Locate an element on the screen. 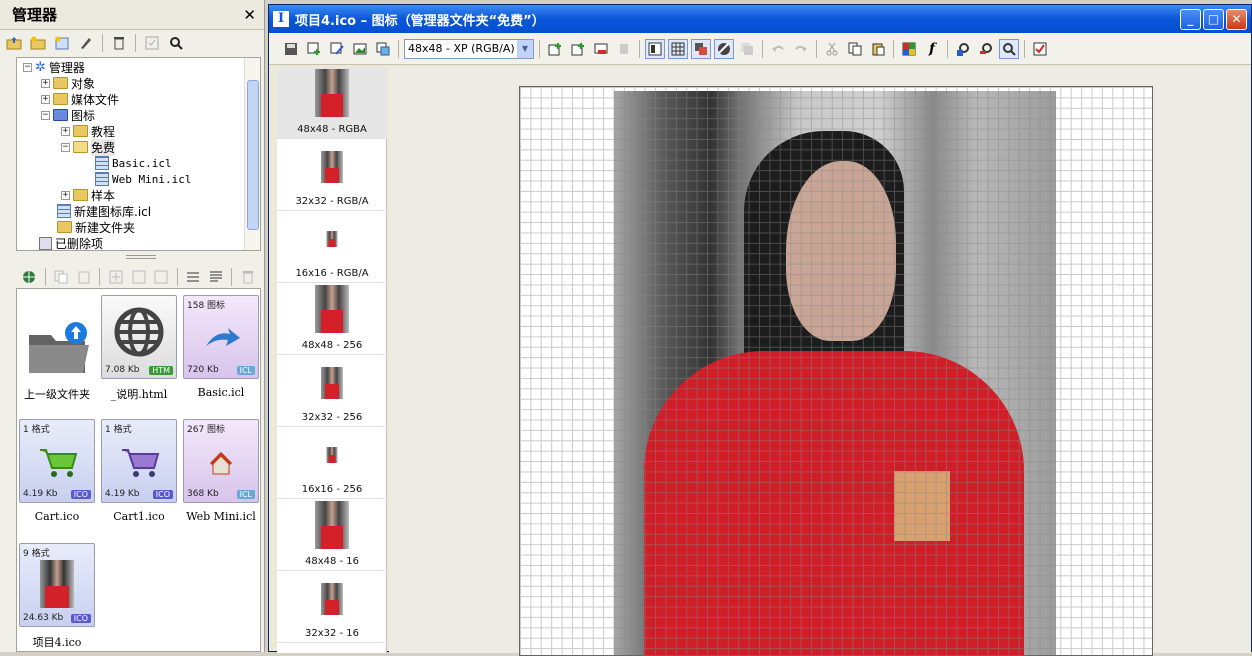  effects-icon: f is located at coordinates (932, 49).